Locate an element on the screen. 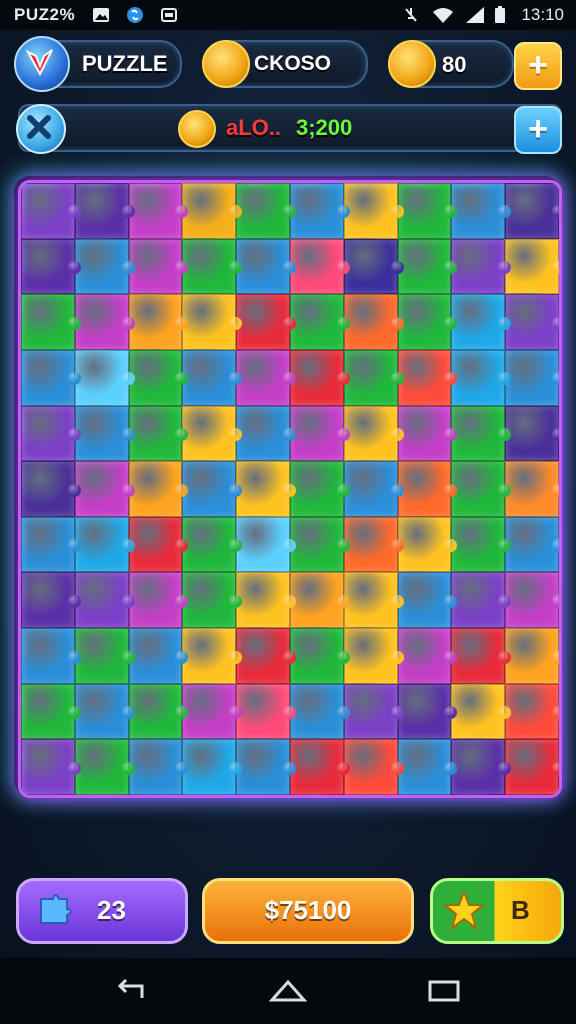 Image resolution: width=576 pixels, height=1024 pixels. recent-apps-icon is located at coordinates (444, 991).